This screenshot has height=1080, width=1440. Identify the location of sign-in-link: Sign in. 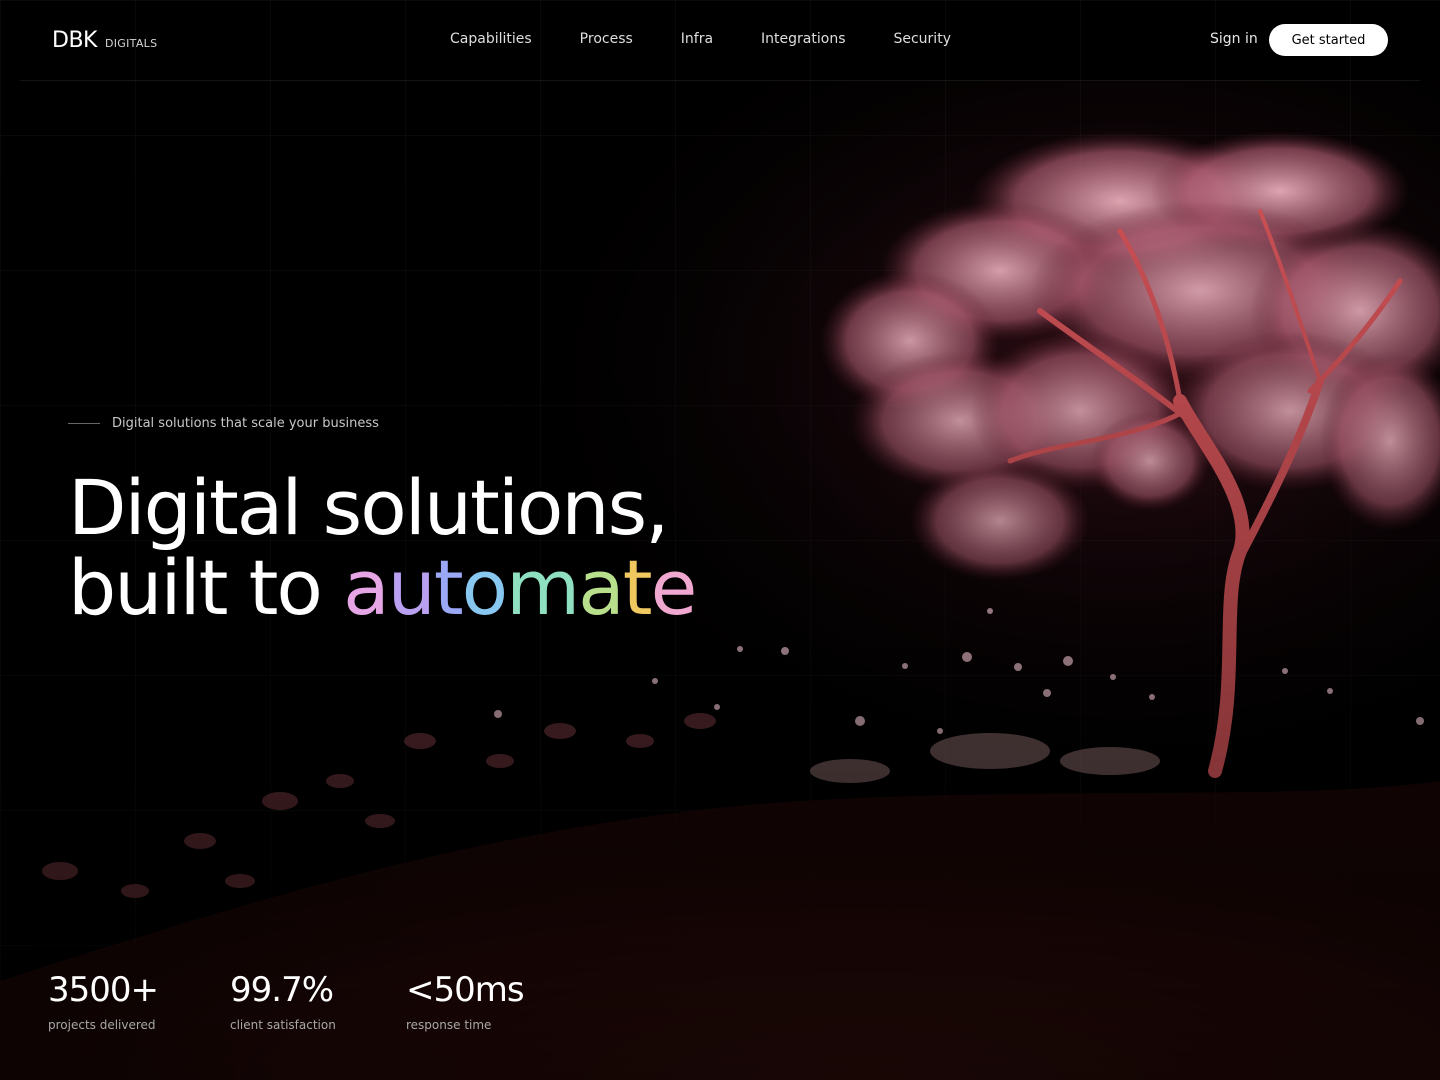
(1234, 39).